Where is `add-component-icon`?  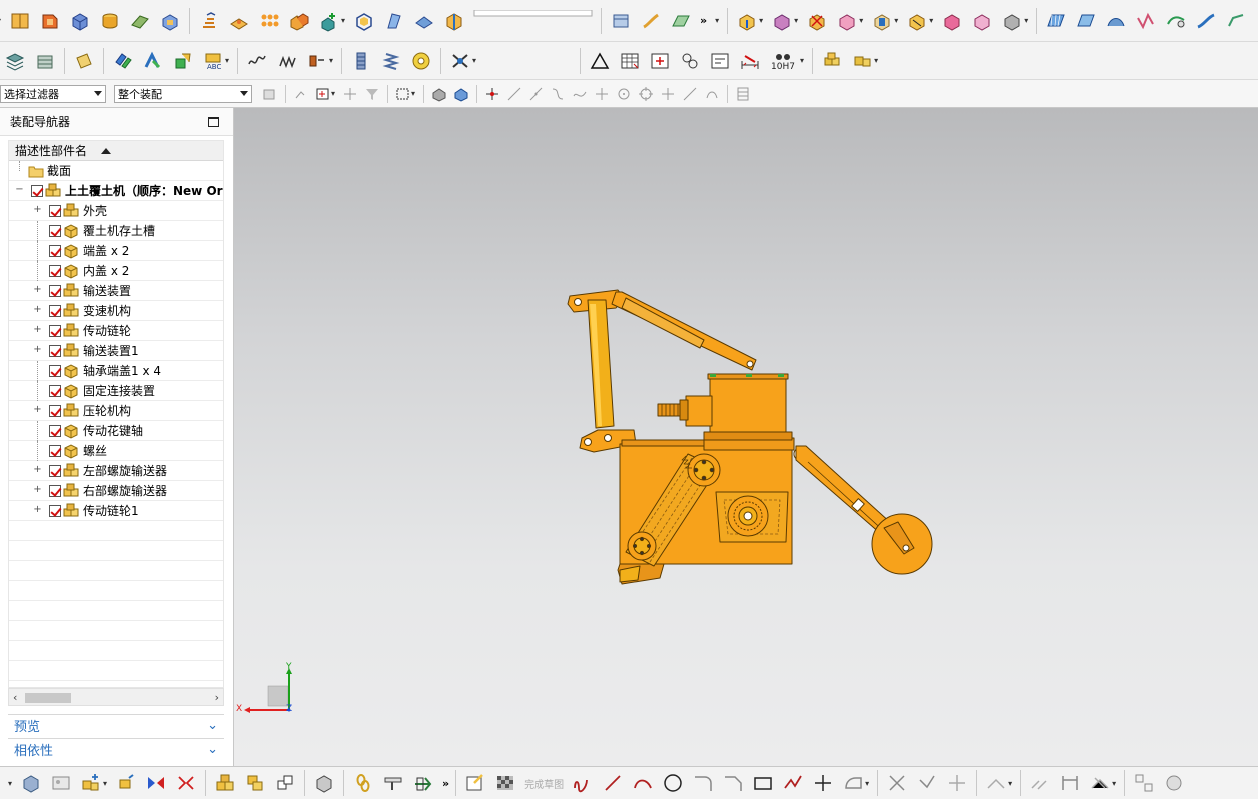
add-component-icon is located at coordinates (862, 61).